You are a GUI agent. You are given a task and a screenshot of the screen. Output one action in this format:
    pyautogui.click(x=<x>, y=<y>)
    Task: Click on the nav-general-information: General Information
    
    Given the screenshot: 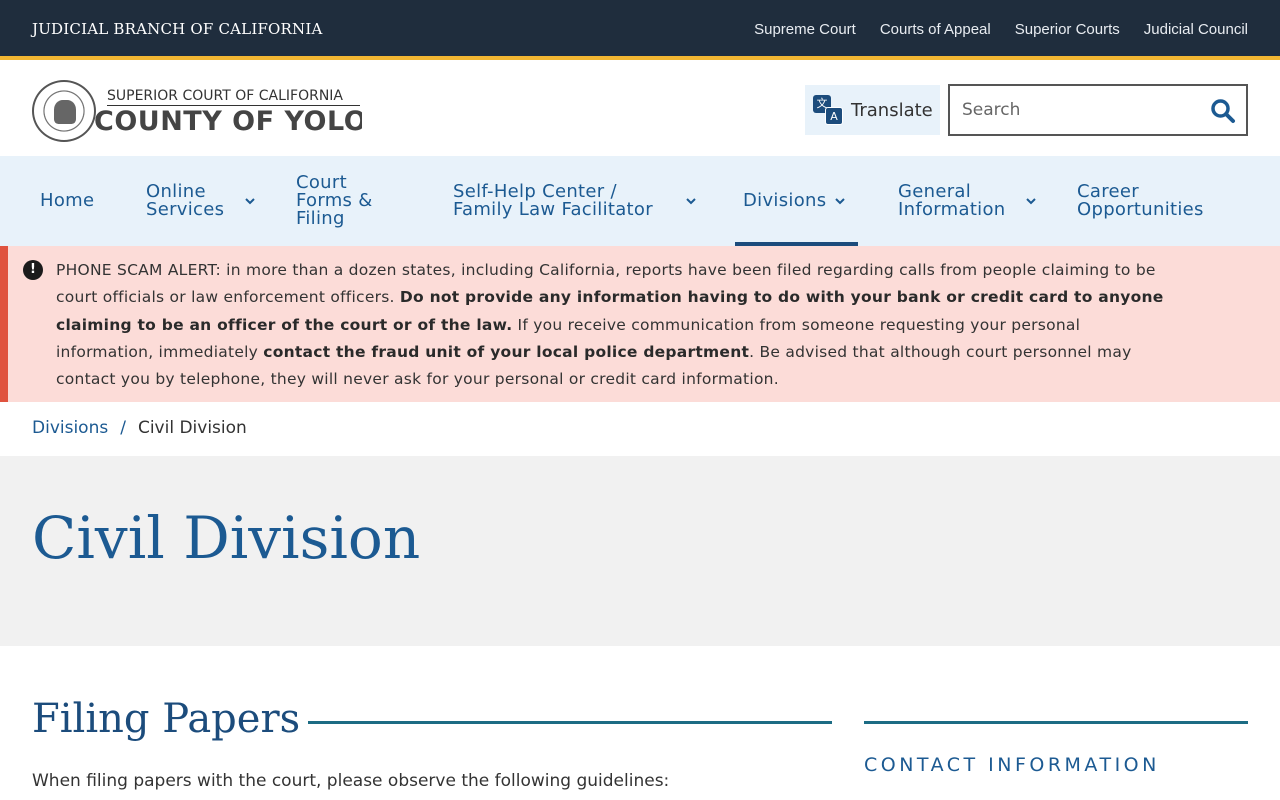 What is the action you would take?
    pyautogui.click(x=968, y=201)
    